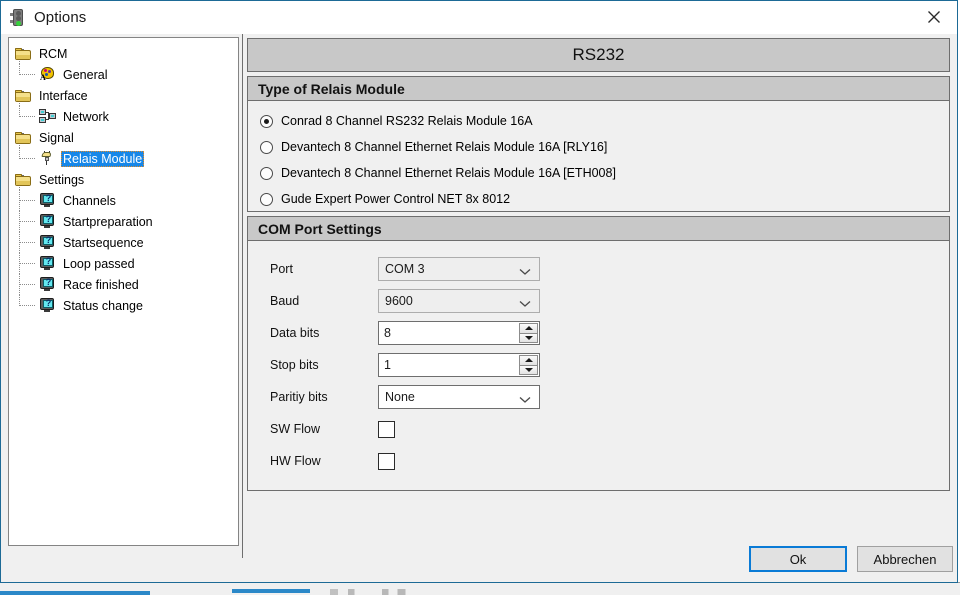  Describe the element at coordinates (598, 269) in the screenshot. I see `field-row-port: Port COM 3` at that location.